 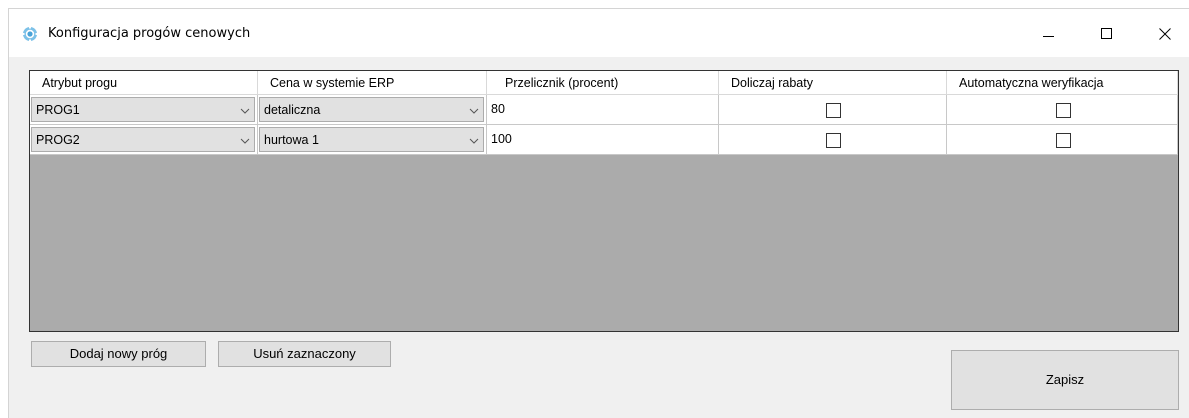 What do you see at coordinates (372, 83) in the screenshot?
I see `column-header-erp-price: Cena w systemie ERP` at bounding box center [372, 83].